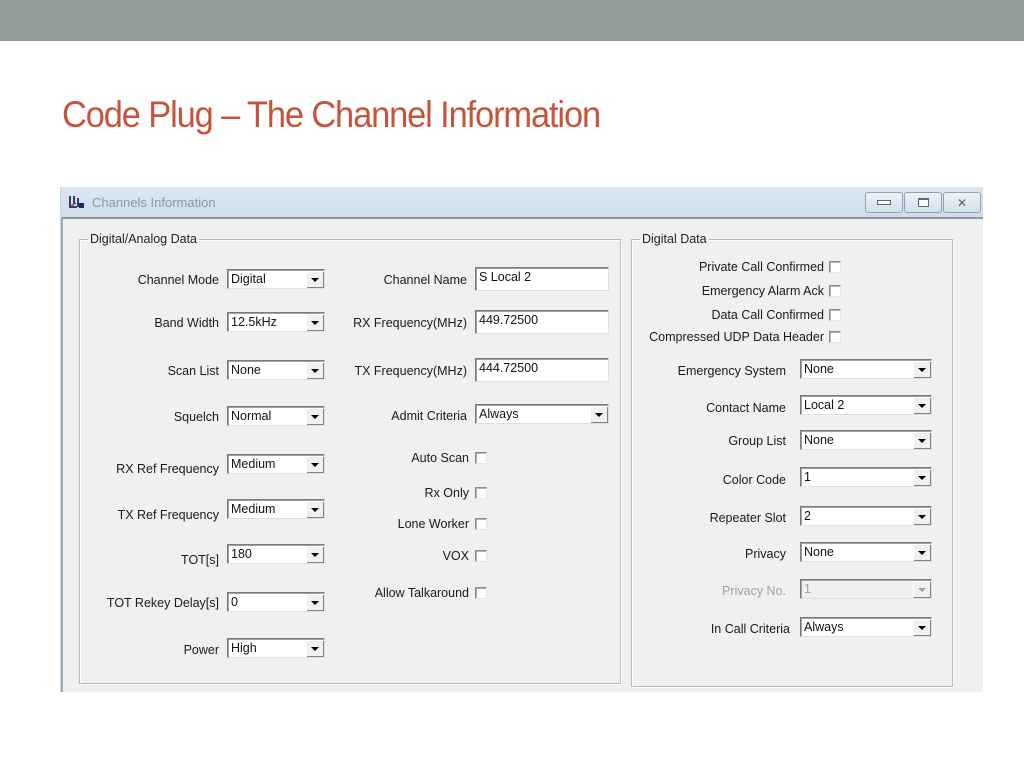 Image resolution: width=1024 pixels, height=768 pixels. Describe the element at coordinates (481, 458) in the screenshot. I see `auto-scan-checkbox` at that location.